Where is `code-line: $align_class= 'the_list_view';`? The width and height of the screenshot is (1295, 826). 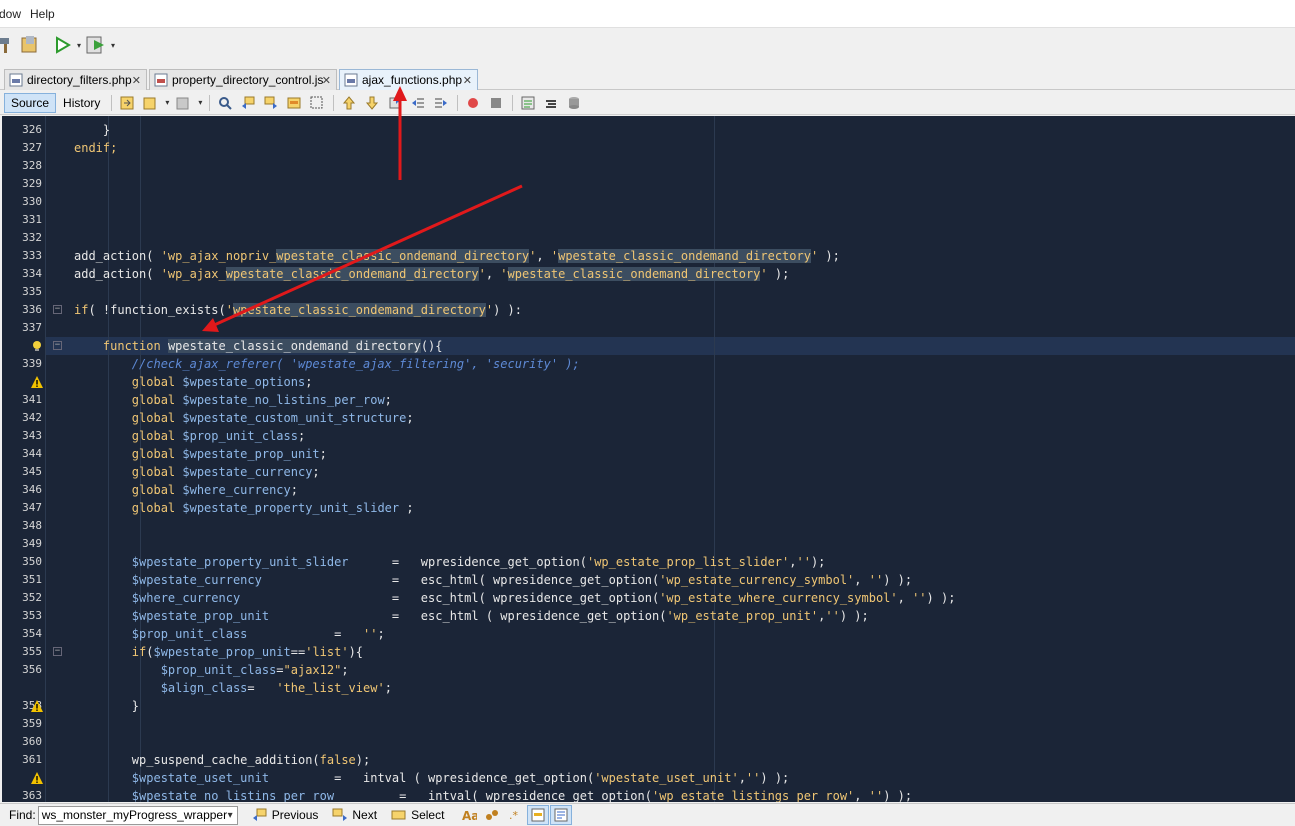 code-line: $align_class= 'the_list_view'; is located at coordinates (233, 688).